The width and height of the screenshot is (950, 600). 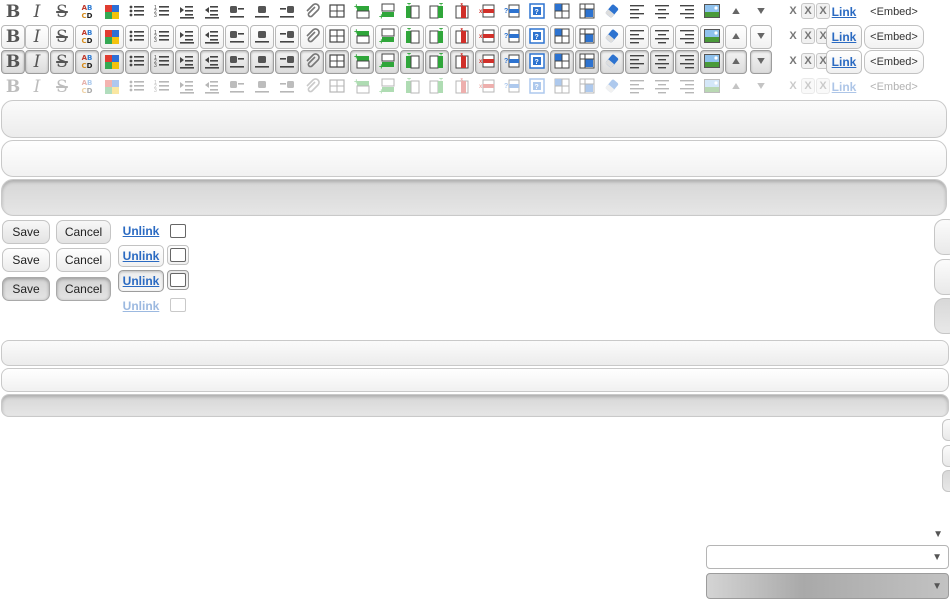 I want to click on side-tab-small-hover, so click(x=946, y=456).